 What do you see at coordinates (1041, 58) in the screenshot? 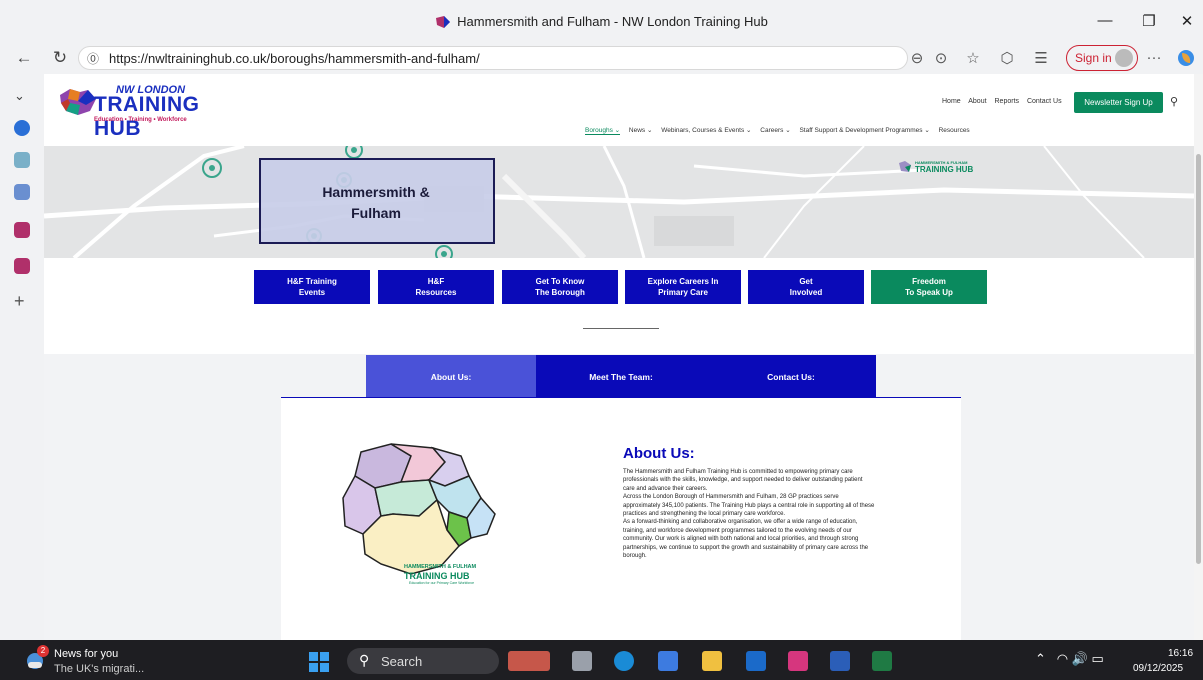
I see `favorites-icon: ☰` at bounding box center [1041, 58].